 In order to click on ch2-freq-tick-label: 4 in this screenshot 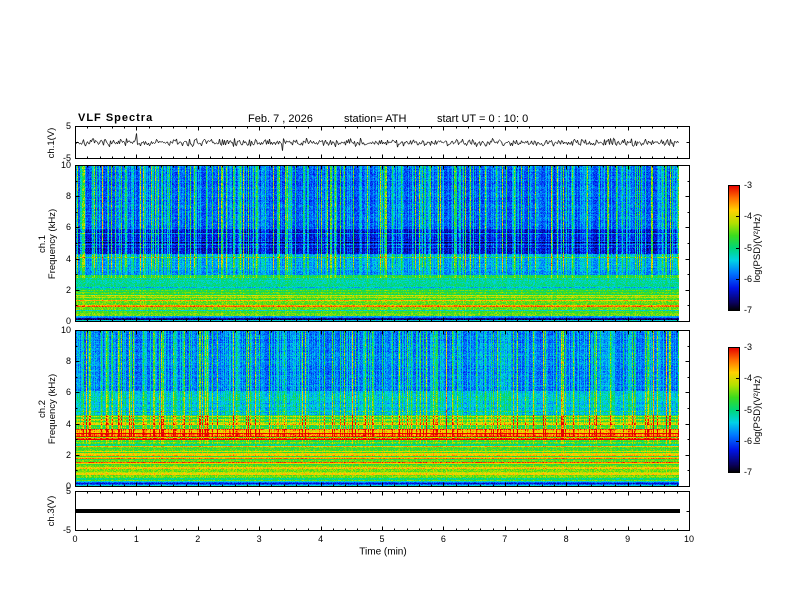, I will do `click(68, 423)`.